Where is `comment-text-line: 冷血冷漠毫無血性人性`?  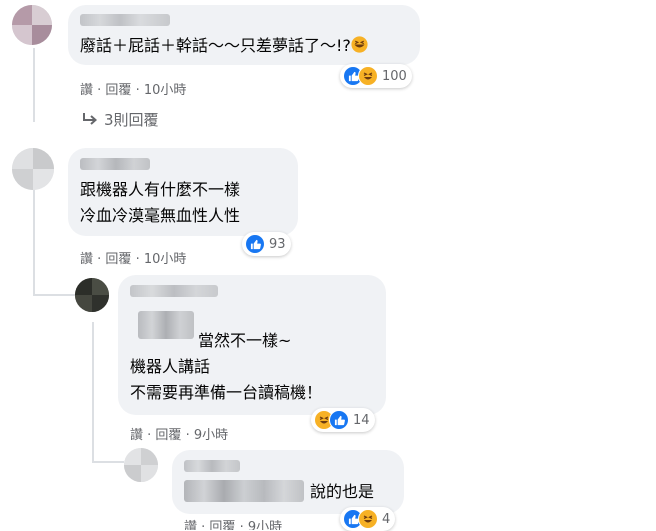
comment-text-line: 冷血冷漠毫無血性人性 is located at coordinates (160, 215).